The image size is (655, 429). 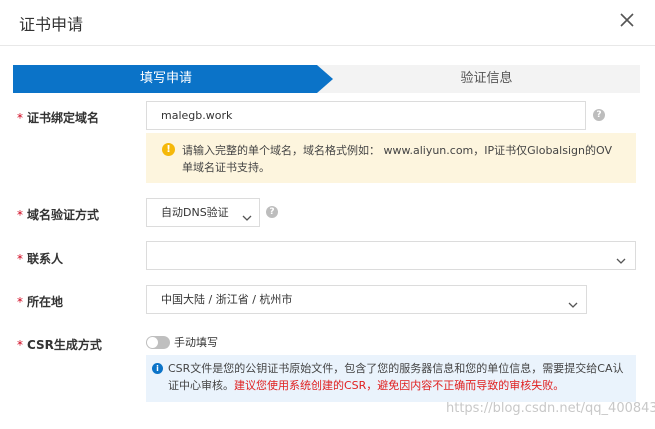 I want to click on domain-input: malegb.work, so click(x=366, y=115).